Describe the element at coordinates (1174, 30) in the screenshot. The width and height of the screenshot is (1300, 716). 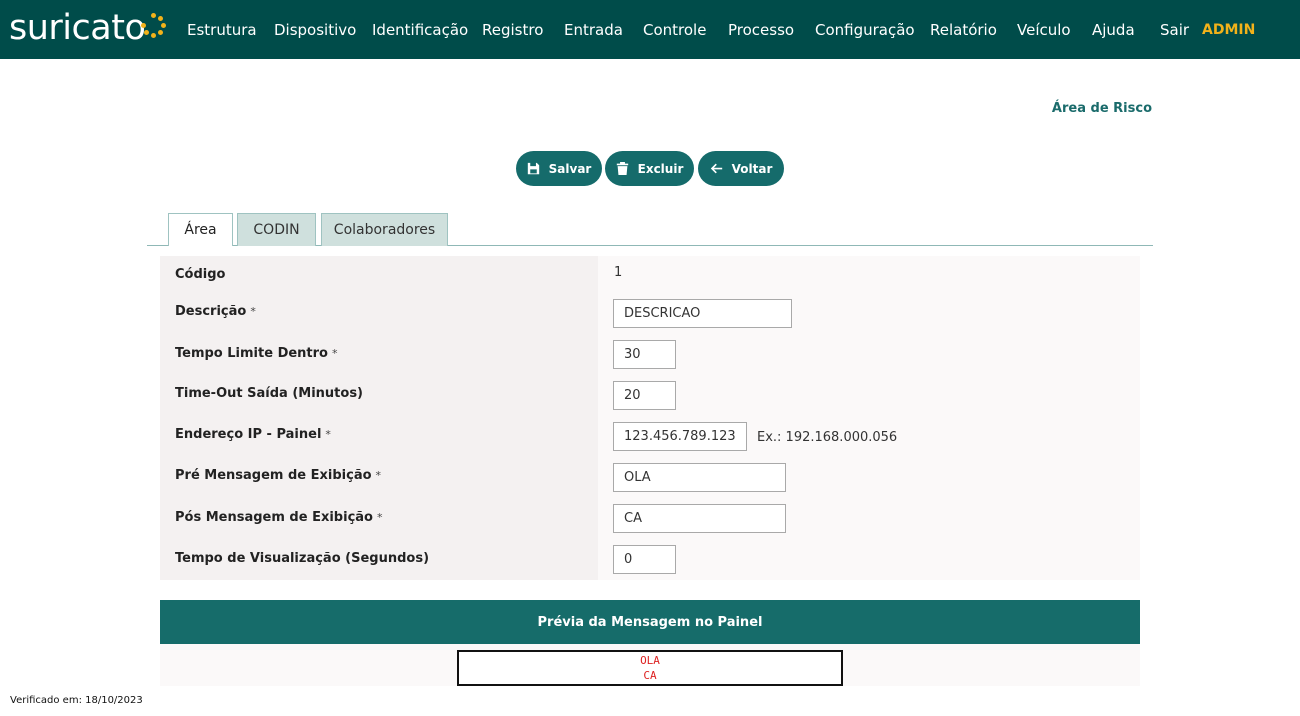
I see `menu-sair: Sair` at that location.